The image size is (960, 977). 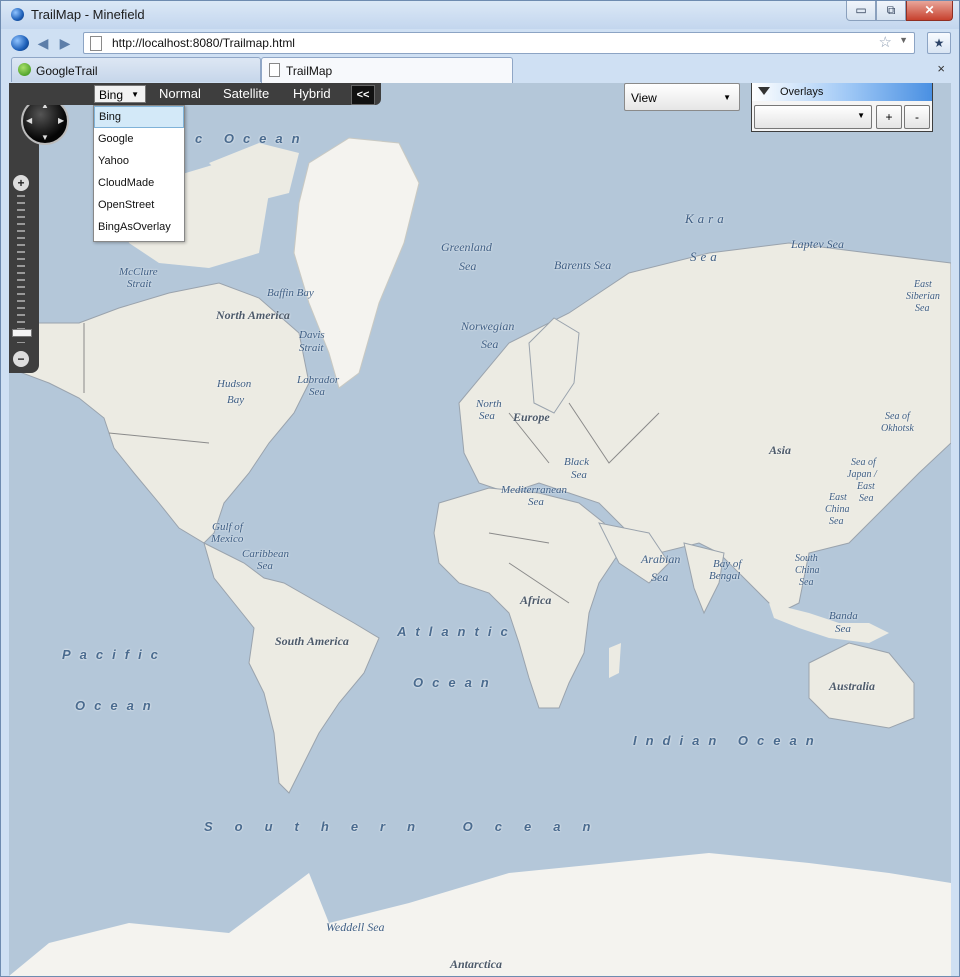 What do you see at coordinates (180, 93) in the screenshot?
I see `maptype-normal: Normal` at bounding box center [180, 93].